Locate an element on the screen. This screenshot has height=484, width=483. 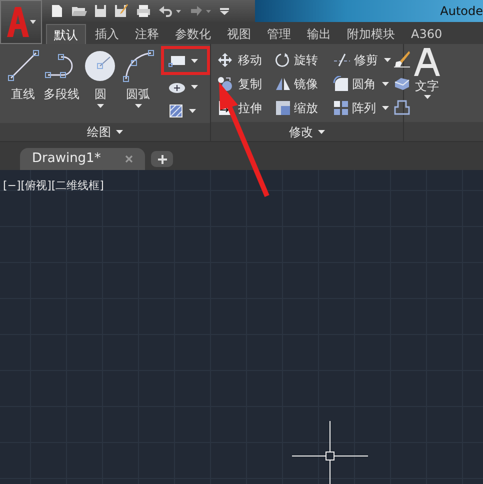
ellipse-icon is located at coordinates (177, 87).